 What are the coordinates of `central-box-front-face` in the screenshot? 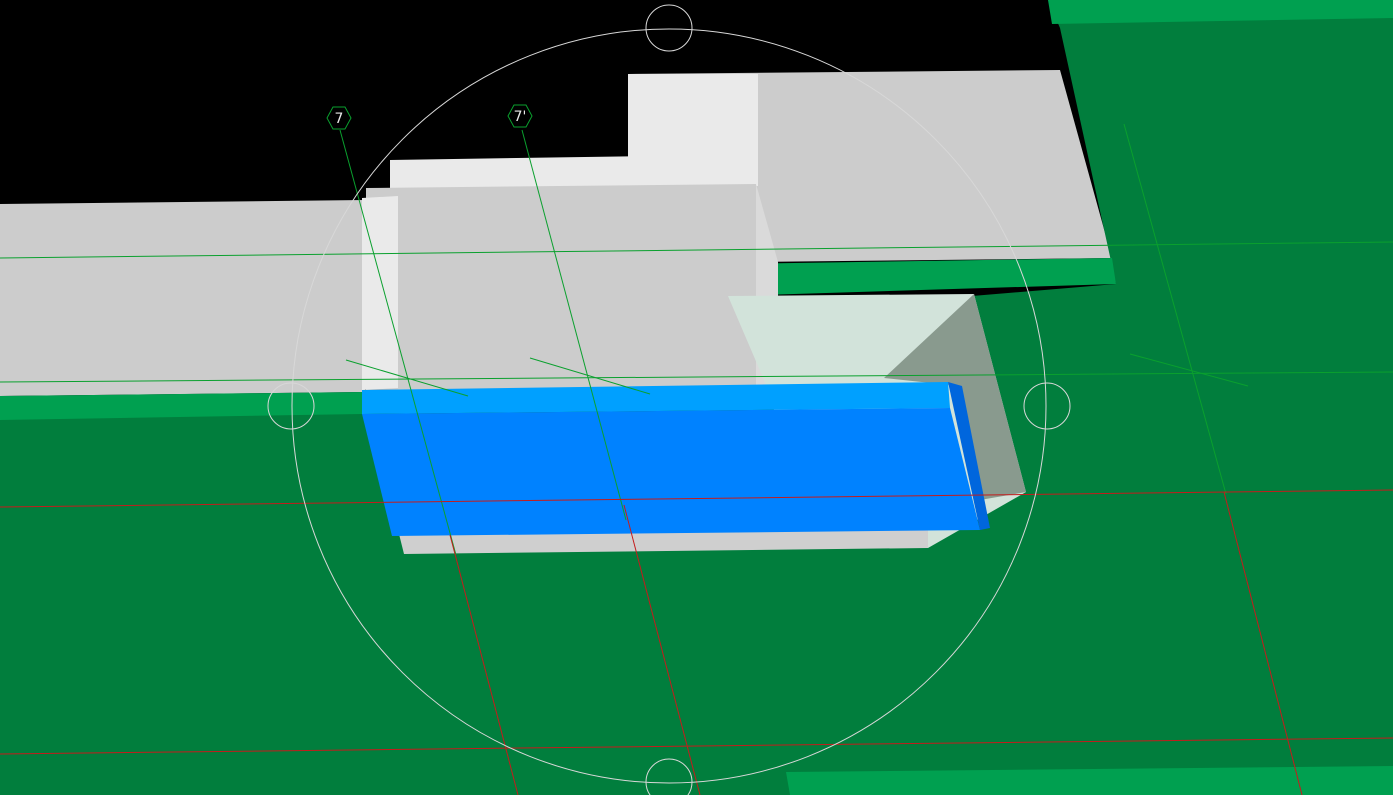 It's located at (561, 287).